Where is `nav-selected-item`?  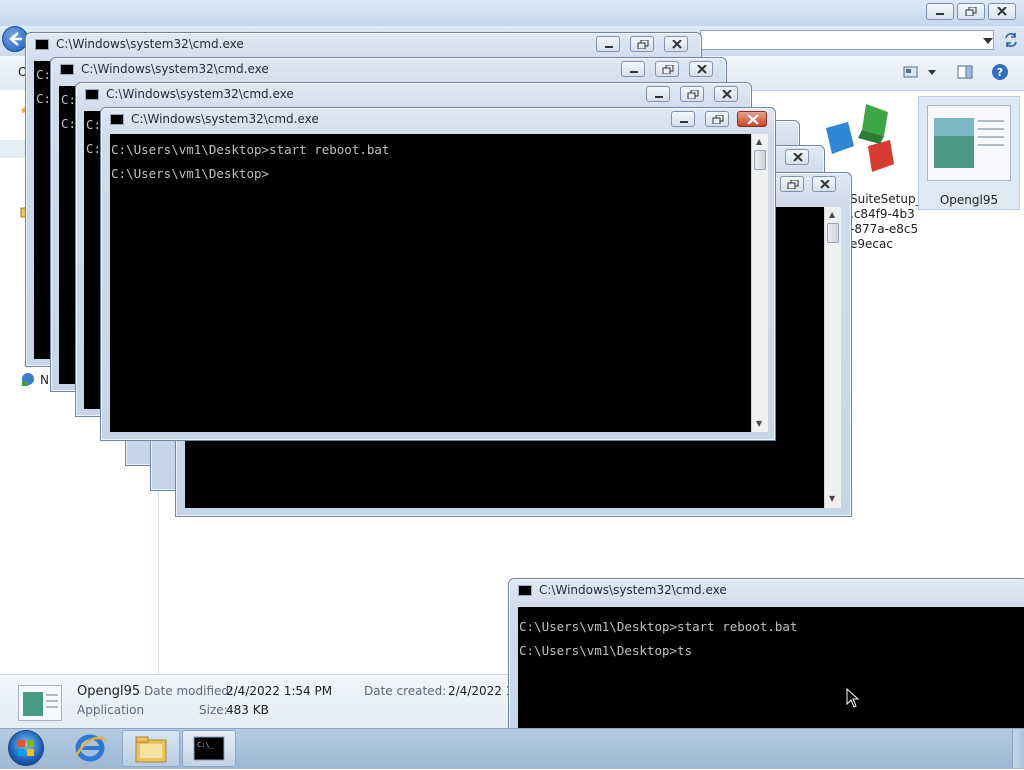
nav-selected-item is located at coordinates (13, 149).